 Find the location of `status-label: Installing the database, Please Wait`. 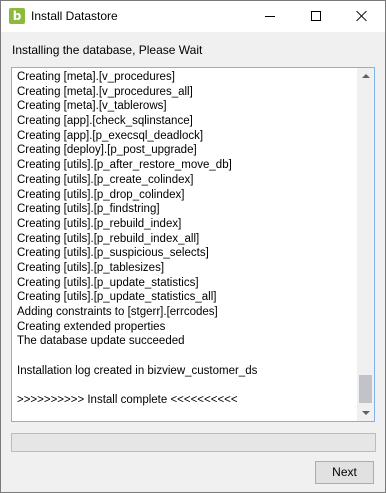

status-label: Installing the database, Please Wait is located at coordinates (107, 50).